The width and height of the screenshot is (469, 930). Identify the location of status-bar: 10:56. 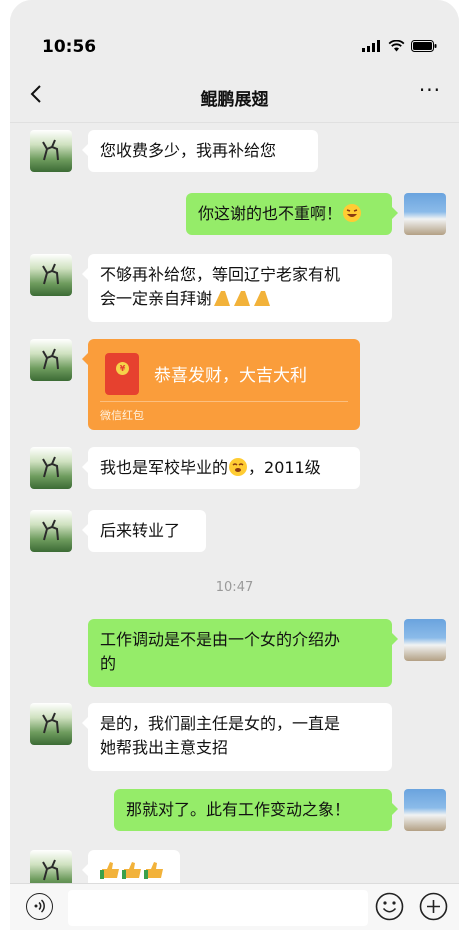
(234, 28).